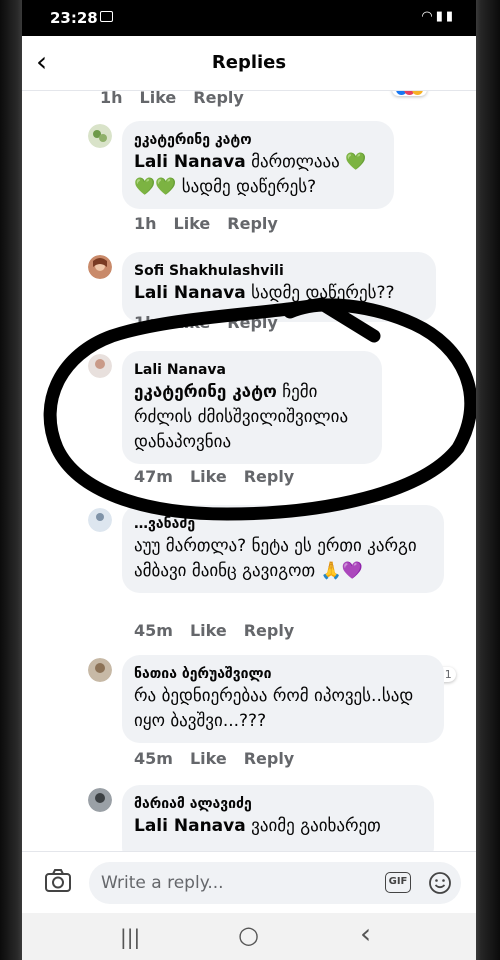 The width and height of the screenshot is (500, 960). I want to click on comment-author: Sofi Shakhulashvili, so click(278, 271).